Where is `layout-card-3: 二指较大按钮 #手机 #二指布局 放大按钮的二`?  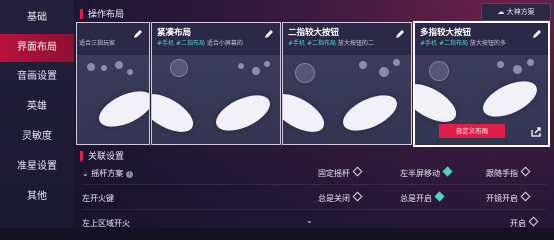 layout-card-3: 二指较大按钮 #手机 #二指布局 放大按钮的二 is located at coordinates (347, 83).